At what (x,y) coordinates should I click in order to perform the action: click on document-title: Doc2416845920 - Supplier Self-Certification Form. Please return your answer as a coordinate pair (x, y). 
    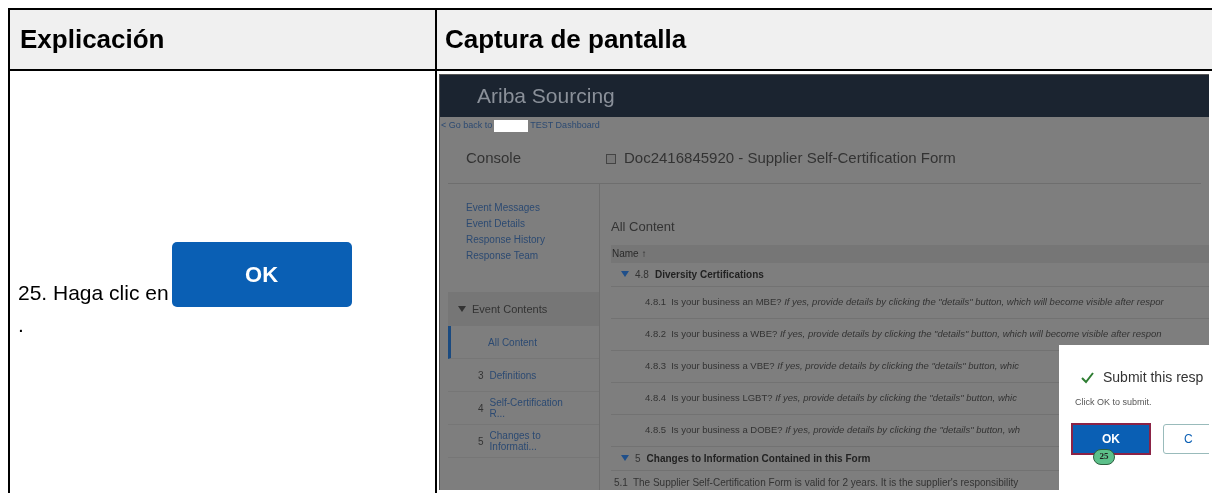
    Looking at the image, I should click on (790, 158).